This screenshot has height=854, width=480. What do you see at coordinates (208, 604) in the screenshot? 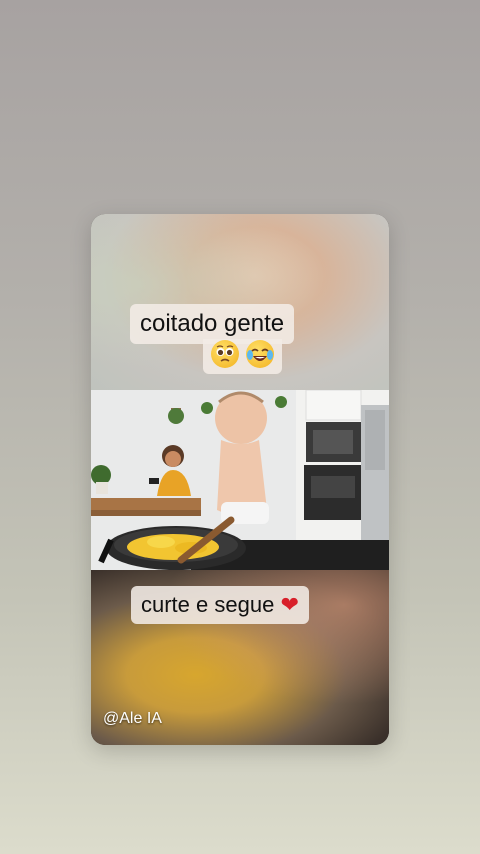
I see `caption-bottom-text: curte e segue` at bounding box center [208, 604].